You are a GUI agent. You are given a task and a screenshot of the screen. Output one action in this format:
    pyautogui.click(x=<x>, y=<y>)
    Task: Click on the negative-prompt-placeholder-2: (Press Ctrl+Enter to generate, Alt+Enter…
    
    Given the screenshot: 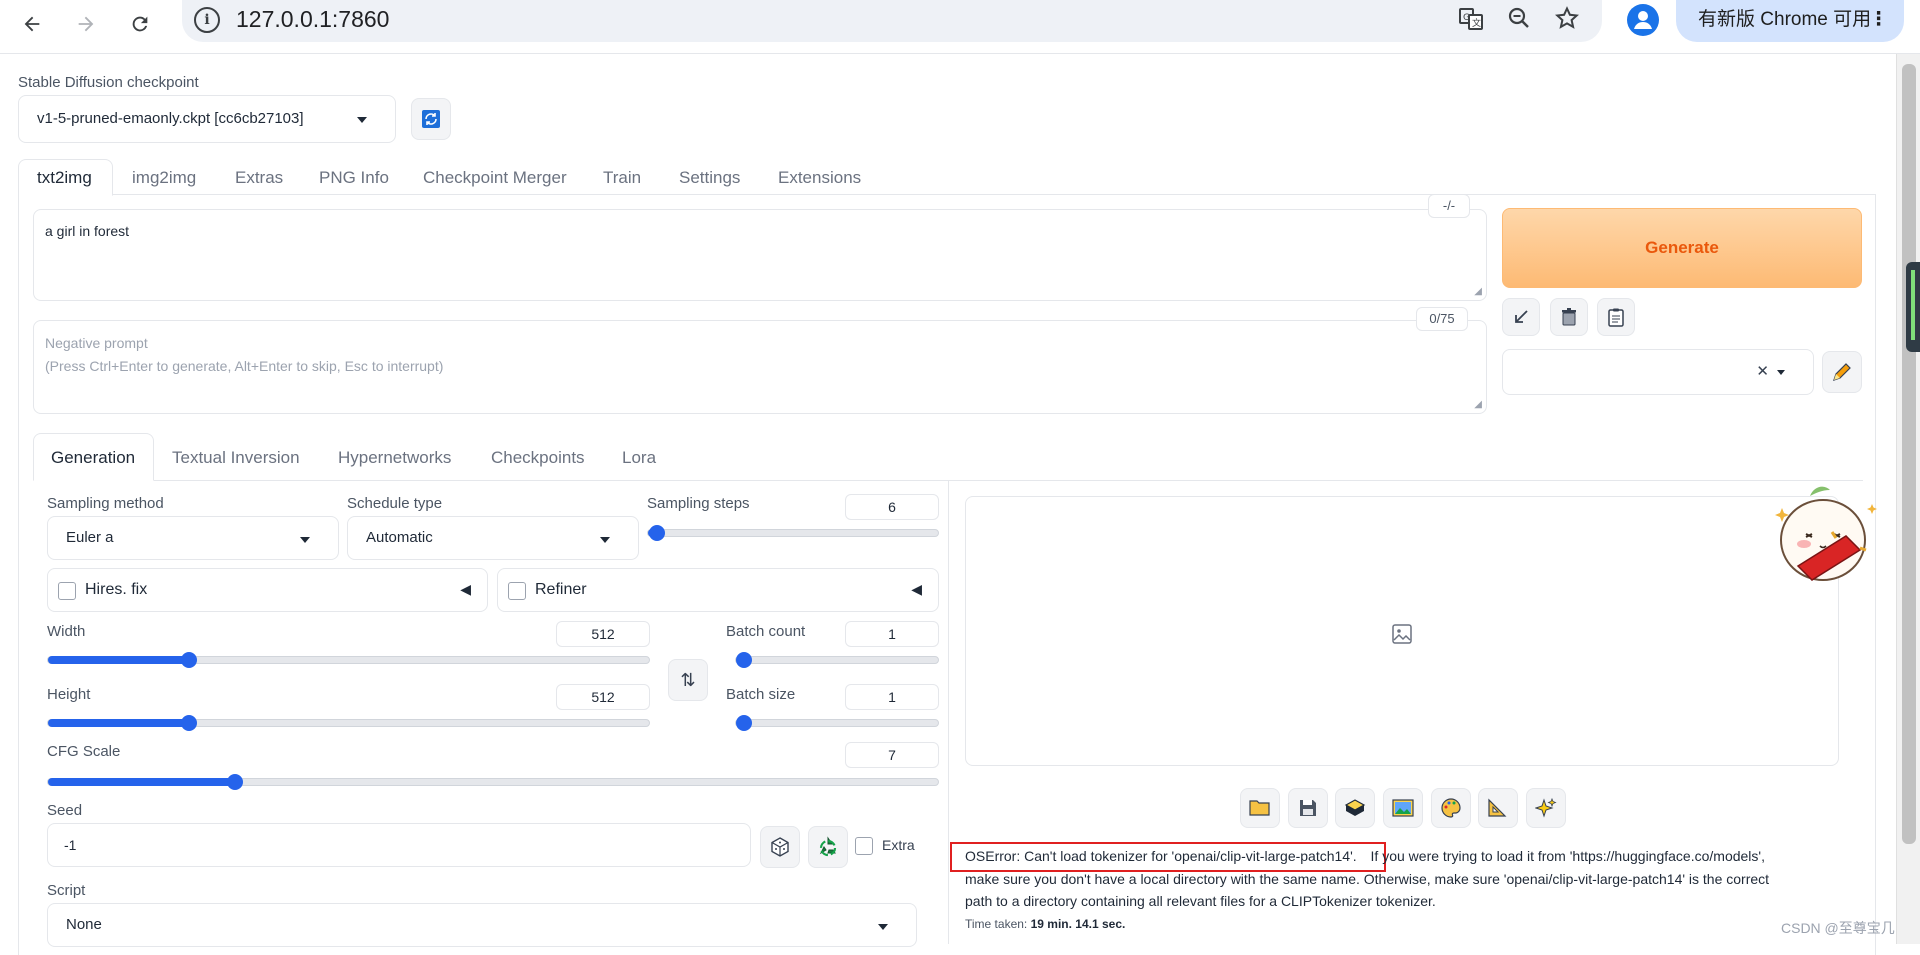 What is the action you would take?
    pyautogui.click(x=244, y=366)
    